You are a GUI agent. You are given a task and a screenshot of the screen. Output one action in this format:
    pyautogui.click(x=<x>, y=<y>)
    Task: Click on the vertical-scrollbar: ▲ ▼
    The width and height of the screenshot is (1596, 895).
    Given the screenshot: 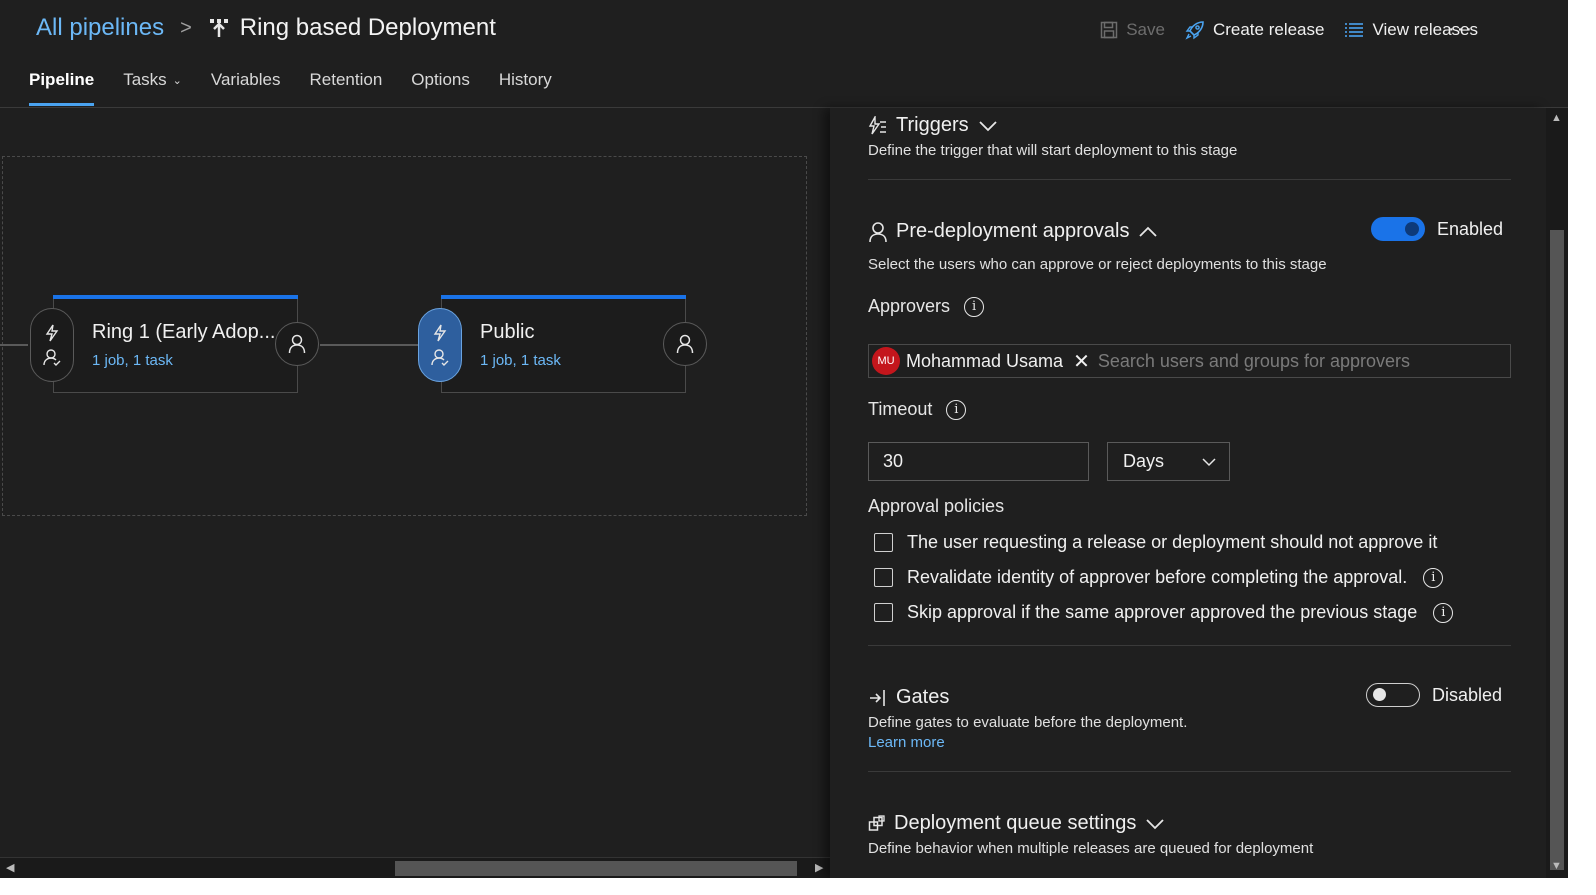 What is the action you would take?
    pyautogui.click(x=1557, y=493)
    